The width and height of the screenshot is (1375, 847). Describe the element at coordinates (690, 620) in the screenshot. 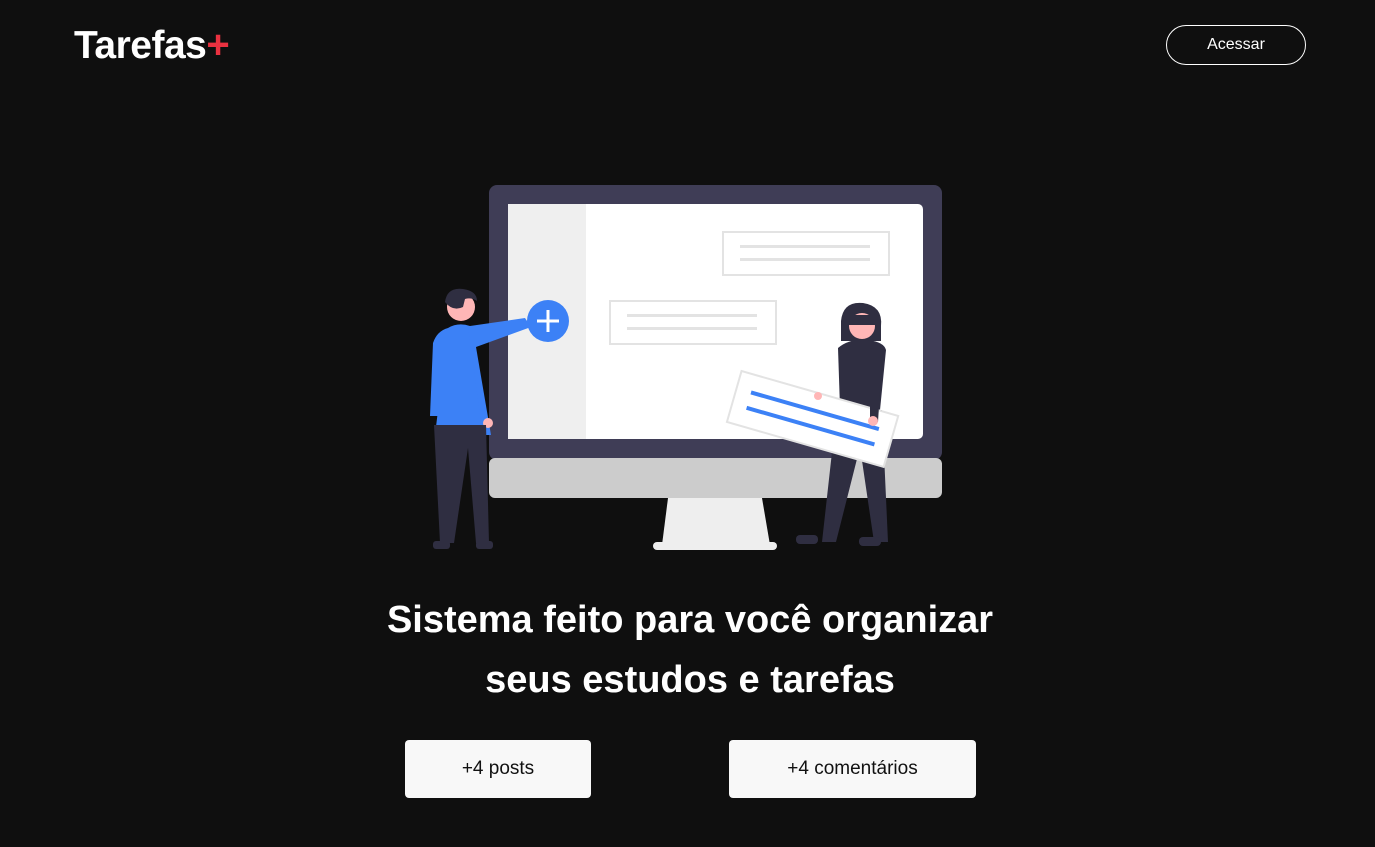

I see `headline-line-1: Sistema feito para você organizar` at that location.